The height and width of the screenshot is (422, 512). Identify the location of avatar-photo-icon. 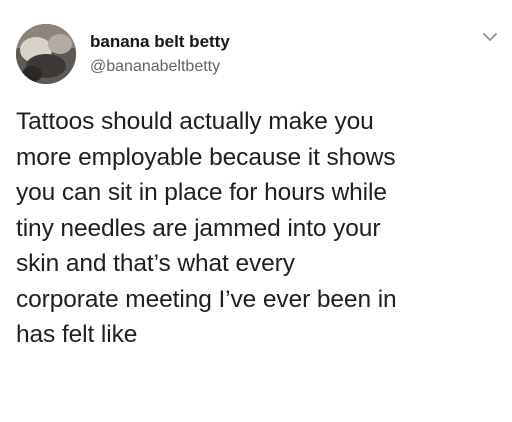
(46, 54).